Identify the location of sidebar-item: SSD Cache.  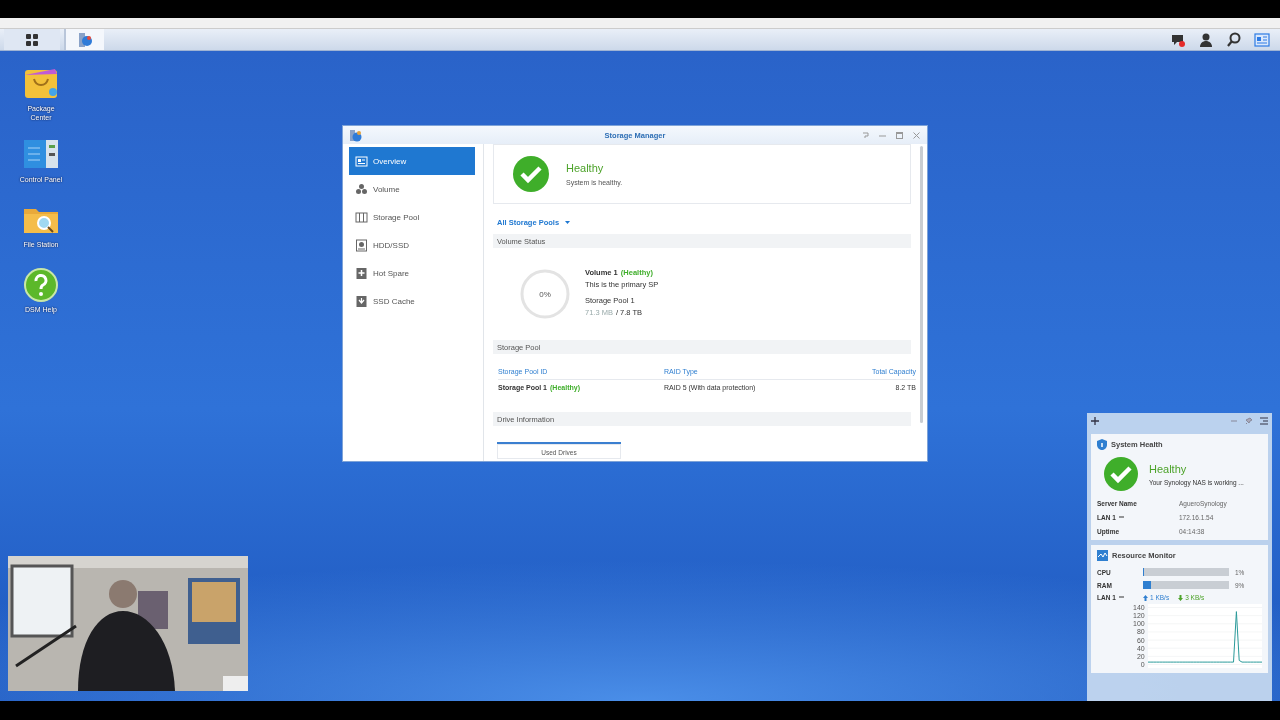
(412, 301).